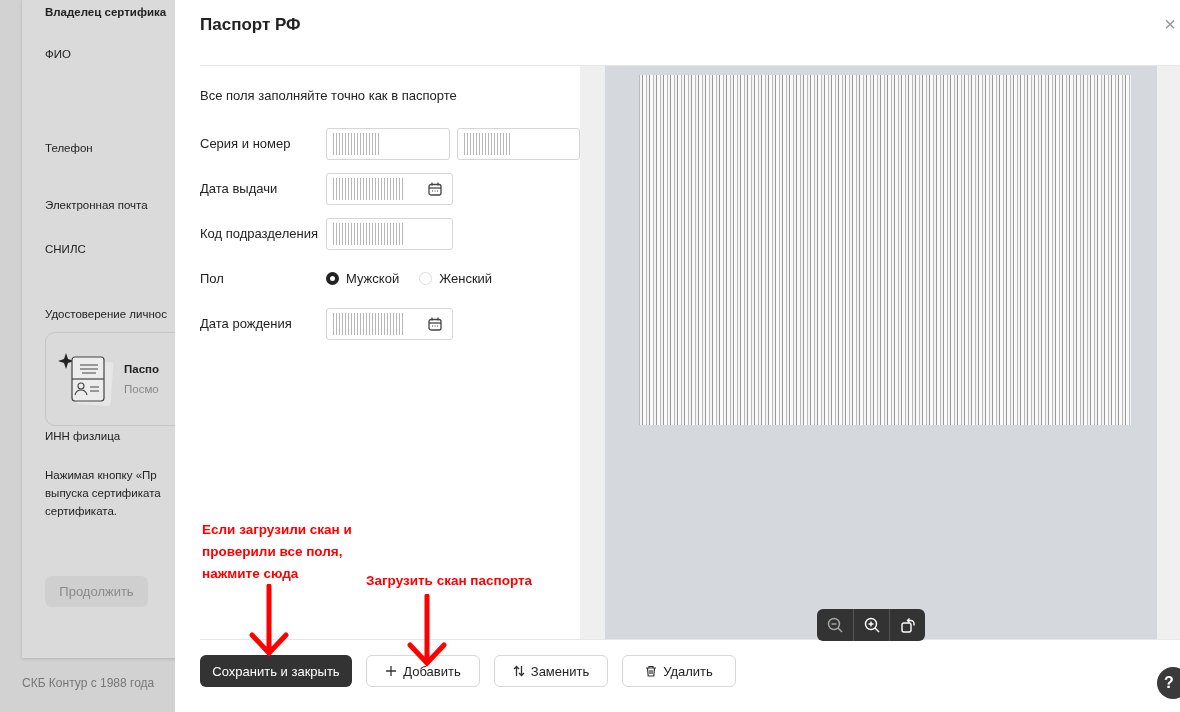 This screenshot has width=1180, height=712. I want to click on field-label: Удостоверение личнос, so click(106, 314).